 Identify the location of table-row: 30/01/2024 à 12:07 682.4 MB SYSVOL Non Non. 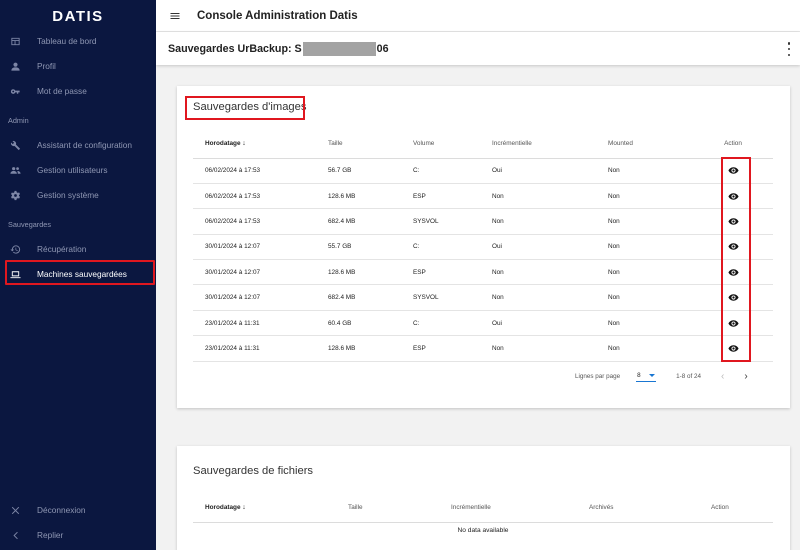
(483, 297).